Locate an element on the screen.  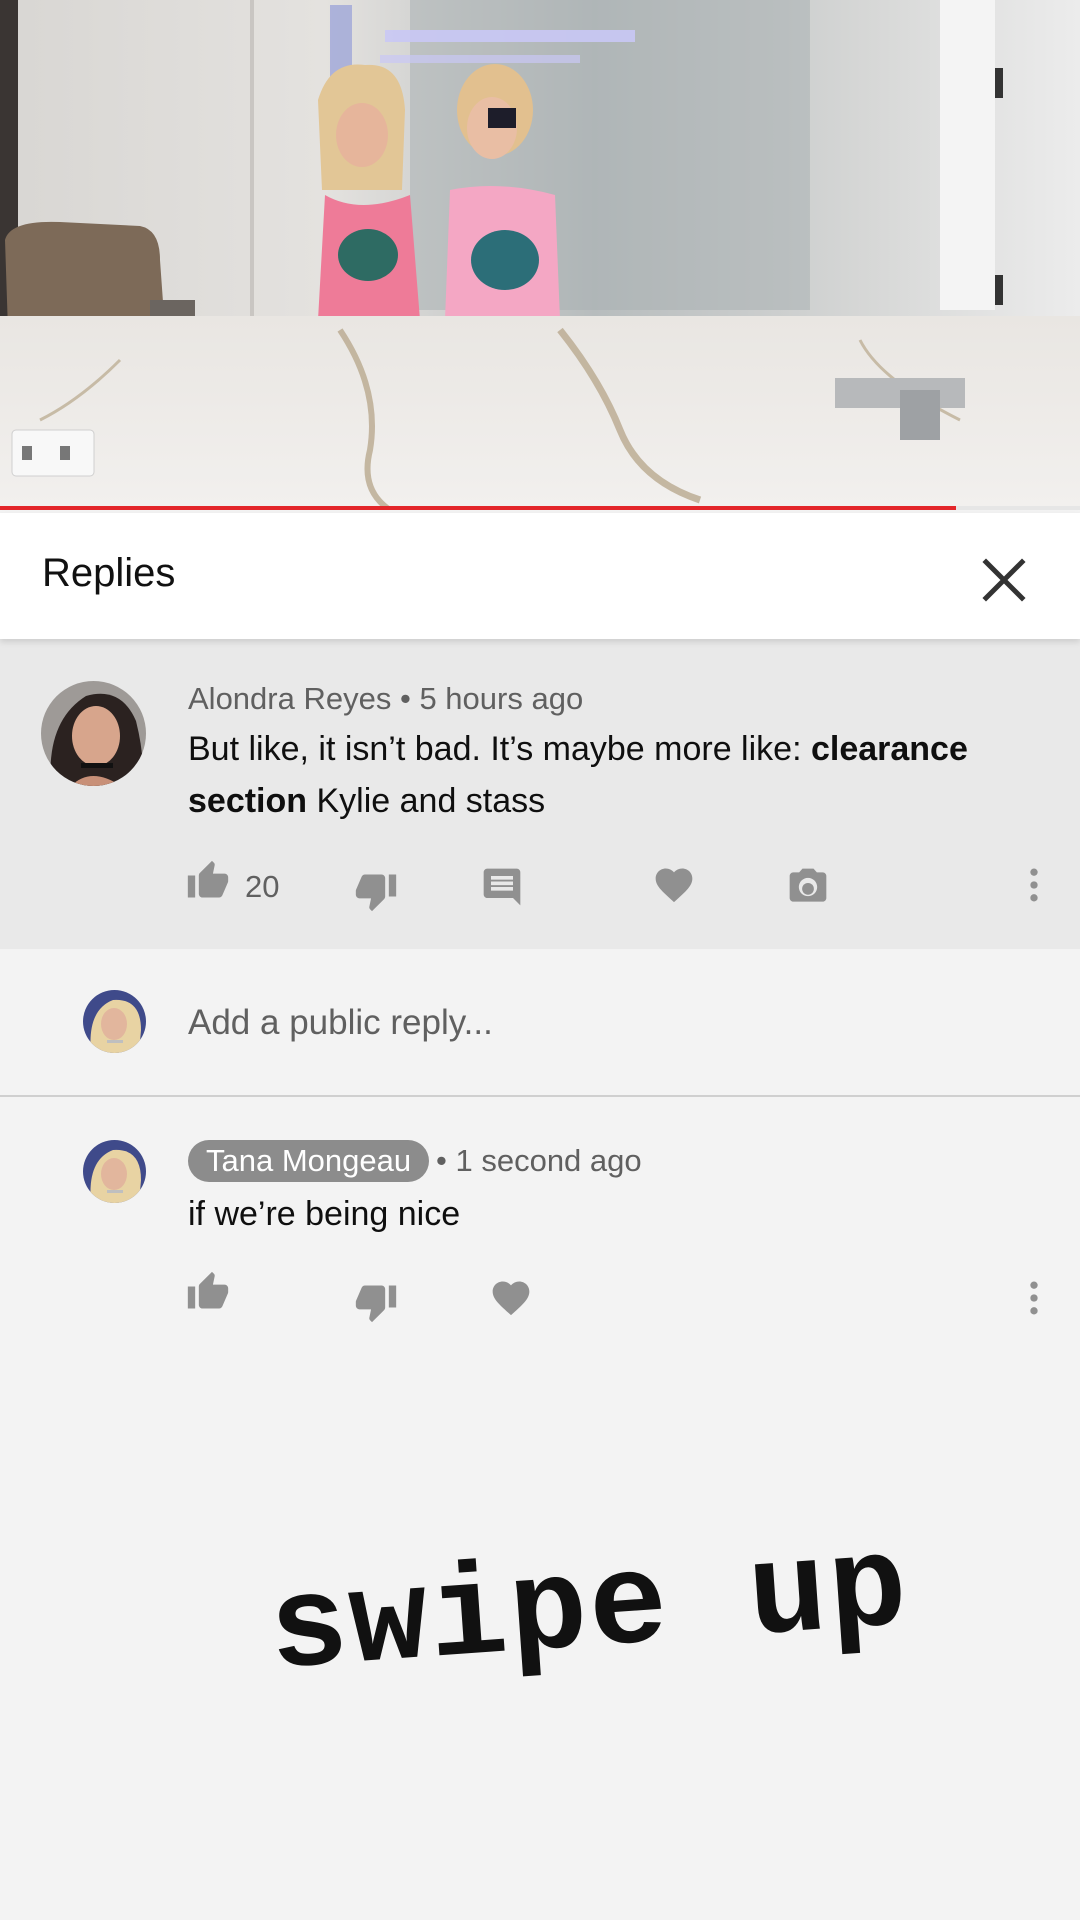
reply-time: 1 second ago is located at coordinates (548, 1160).